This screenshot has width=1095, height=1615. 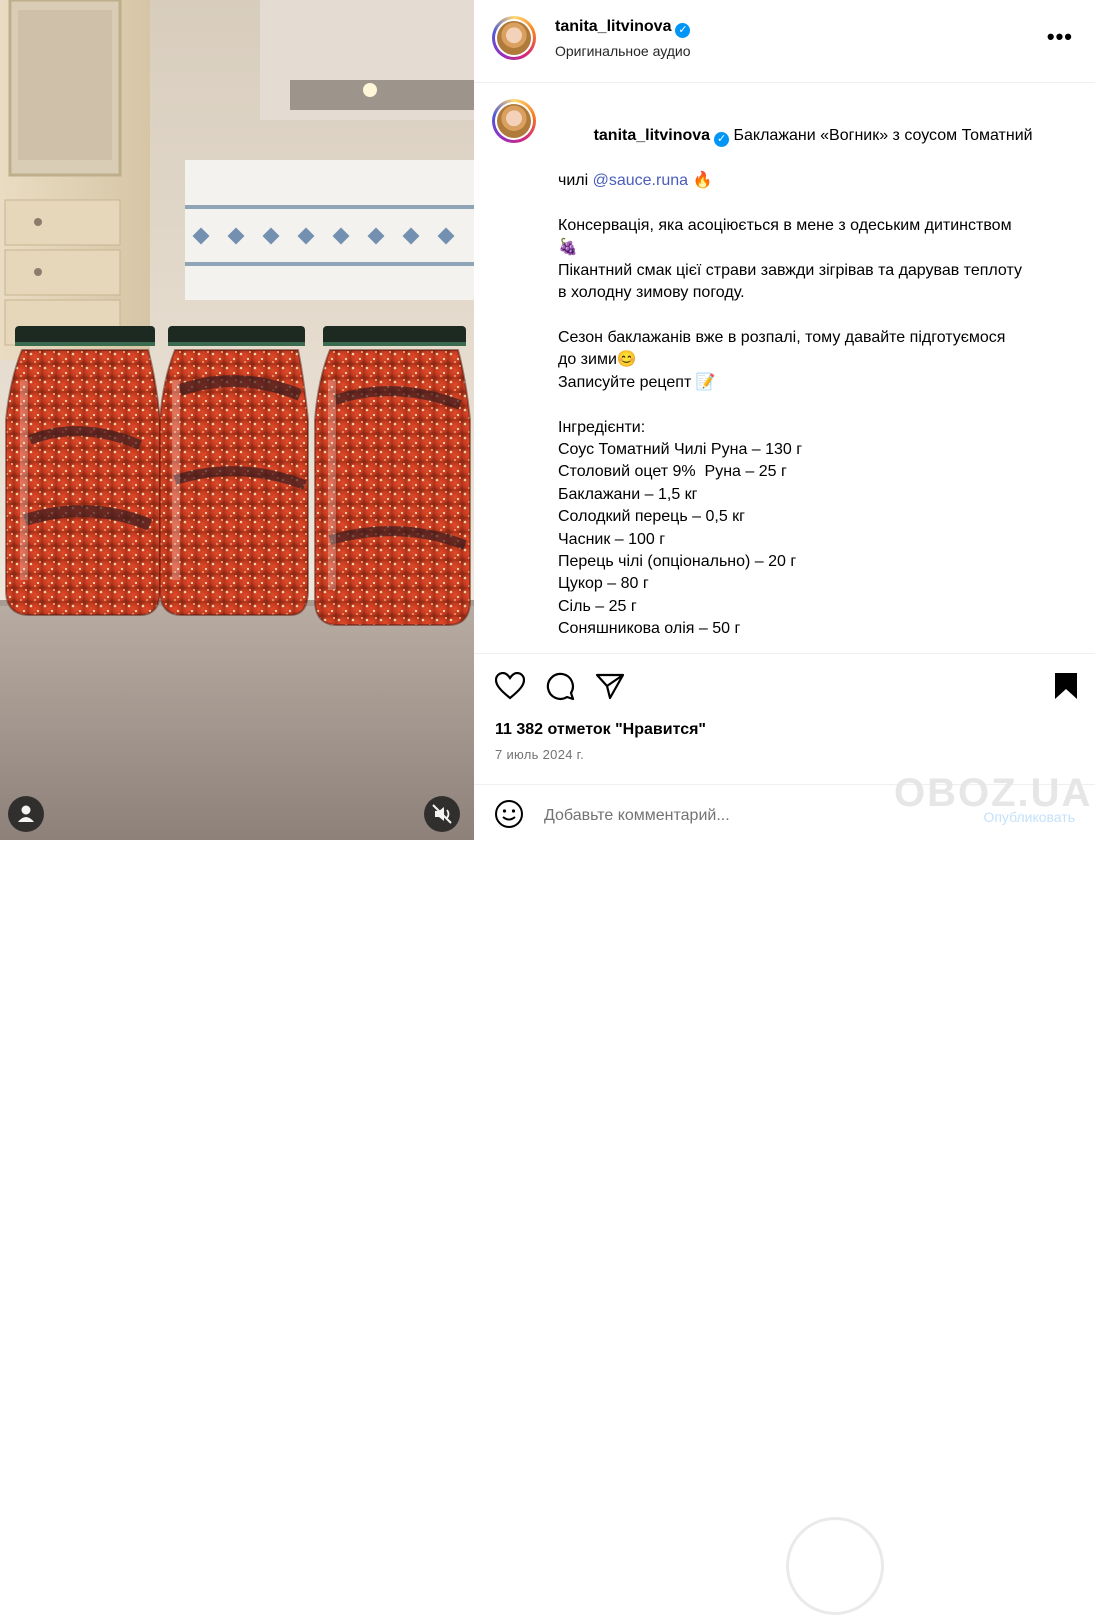 I want to click on author-username: tanita_litvinova, so click(x=613, y=26).